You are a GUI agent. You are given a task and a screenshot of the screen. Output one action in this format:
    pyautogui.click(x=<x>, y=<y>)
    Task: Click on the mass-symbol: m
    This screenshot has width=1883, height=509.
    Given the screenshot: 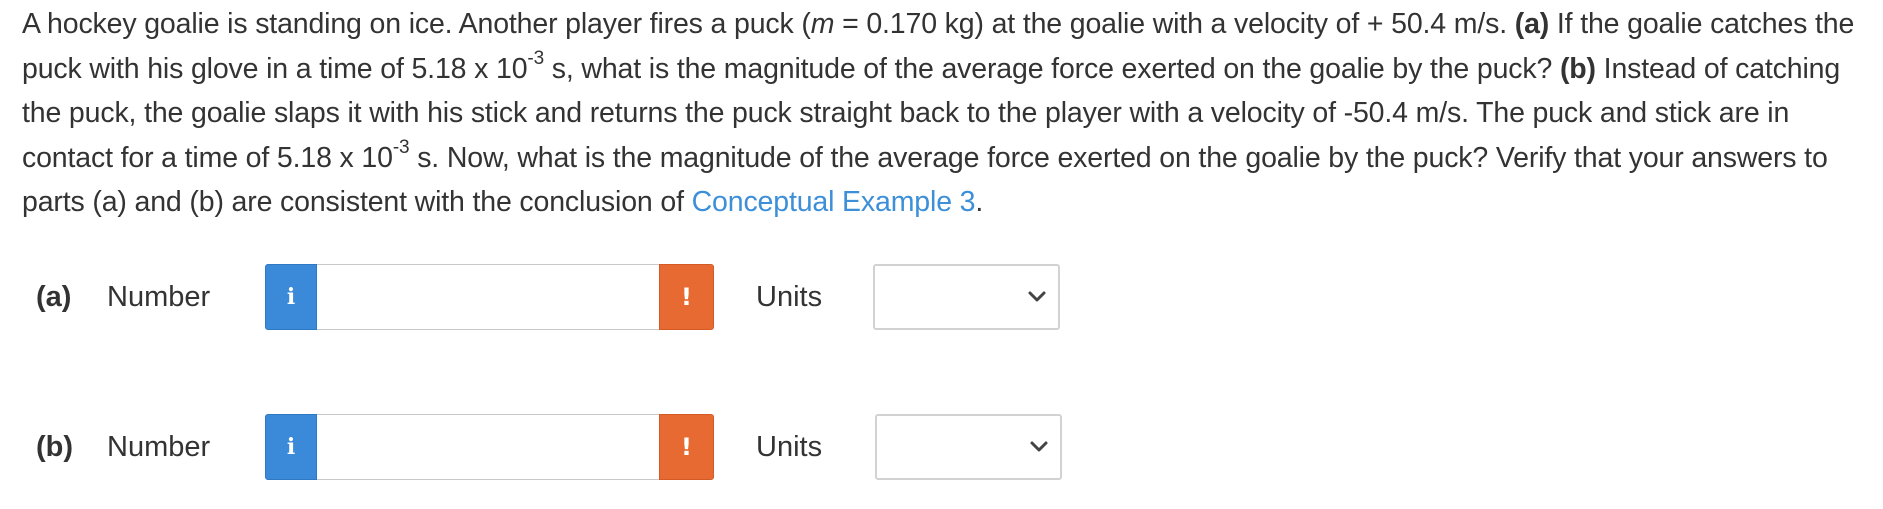 What is the action you would take?
    pyautogui.click(x=822, y=24)
    